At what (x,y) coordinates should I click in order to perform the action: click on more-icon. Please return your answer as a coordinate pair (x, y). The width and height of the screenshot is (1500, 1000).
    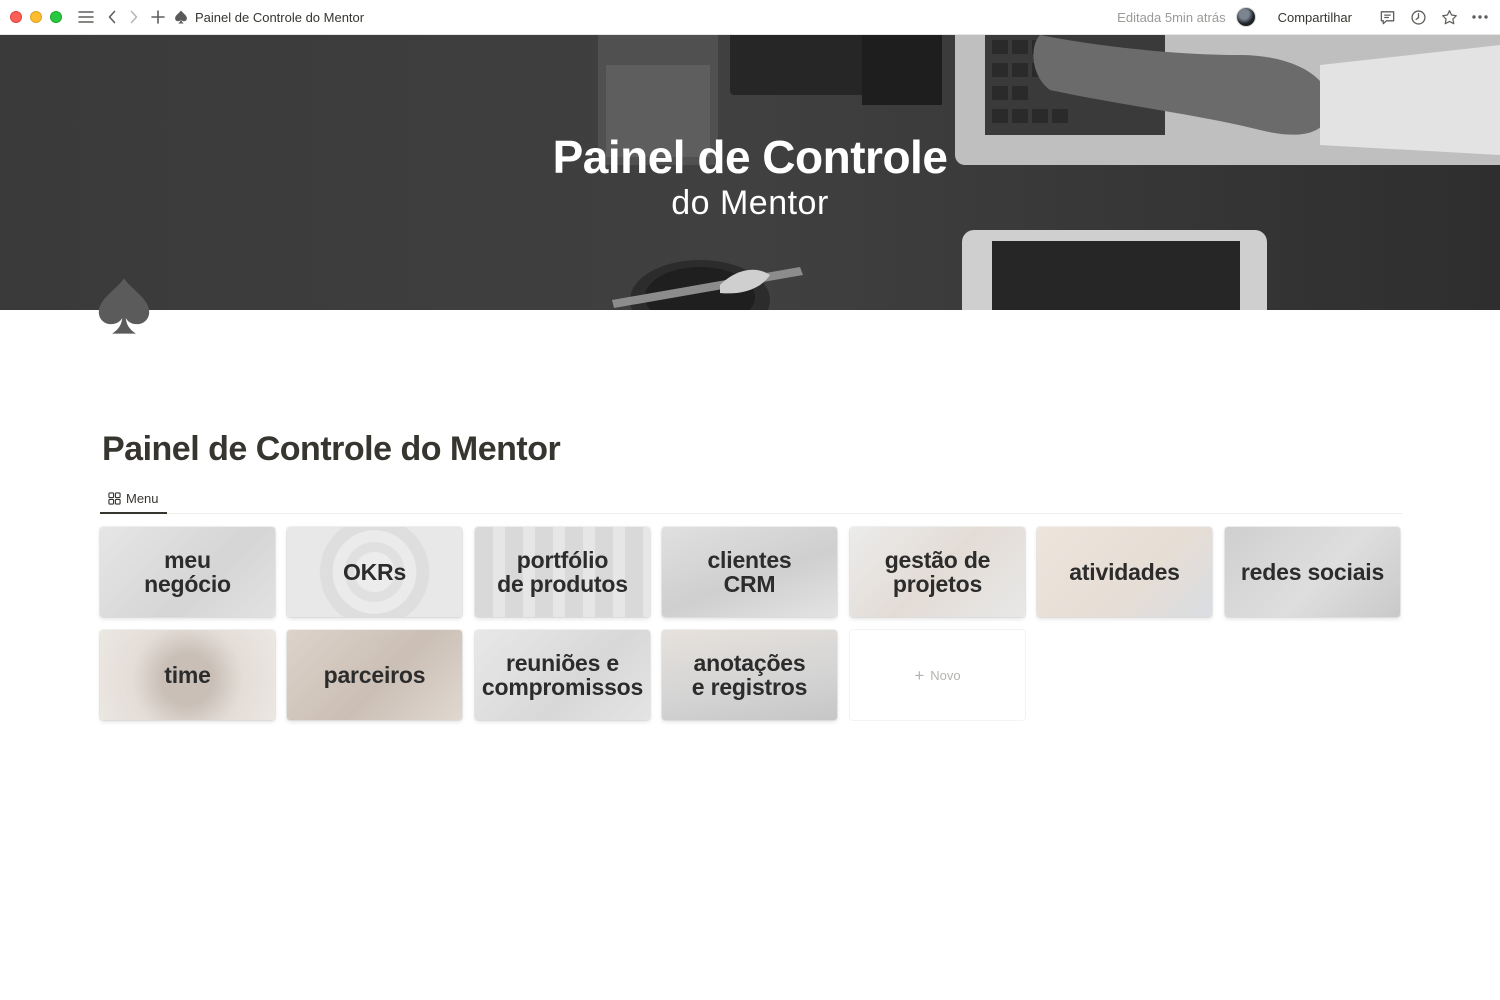
    Looking at the image, I should click on (1480, 17).